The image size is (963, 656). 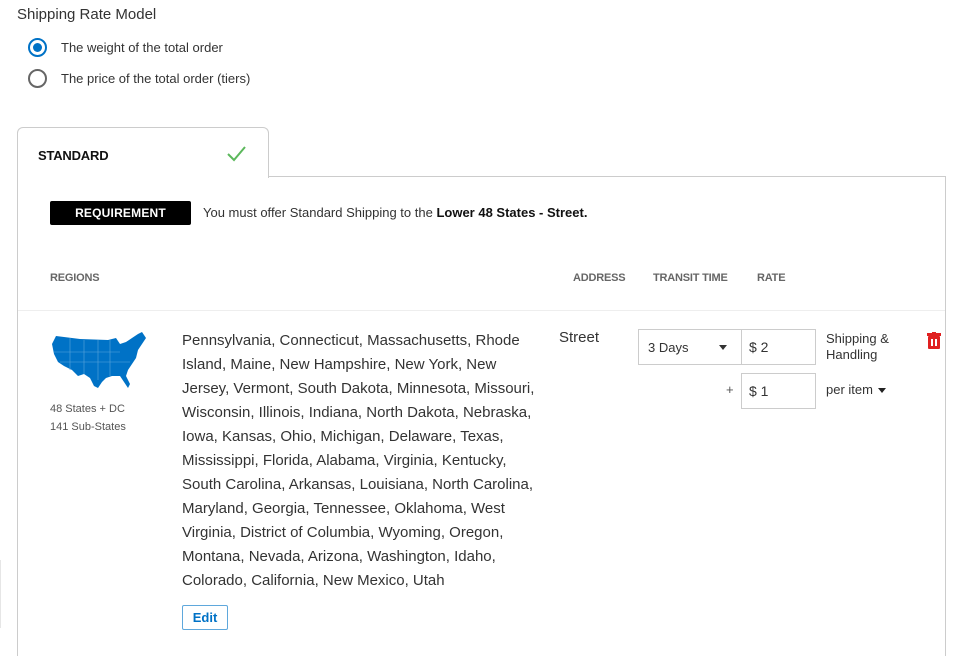 I want to click on requirement-text-prefix: You must offer Standard Shipping to the, so click(x=320, y=212).